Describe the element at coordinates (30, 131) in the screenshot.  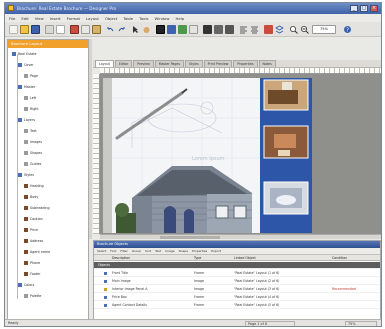
I see `tree-item: Text` at that location.